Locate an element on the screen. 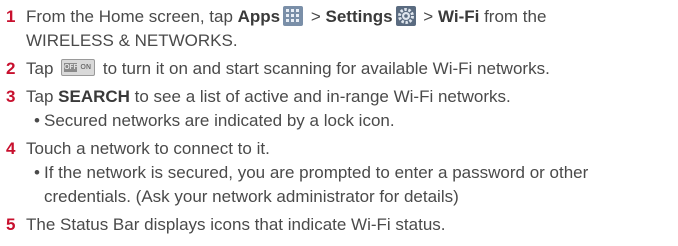 Image resolution: width=678 pixels, height=246 pixels. wifi-label: Wi-Fi is located at coordinates (458, 16).